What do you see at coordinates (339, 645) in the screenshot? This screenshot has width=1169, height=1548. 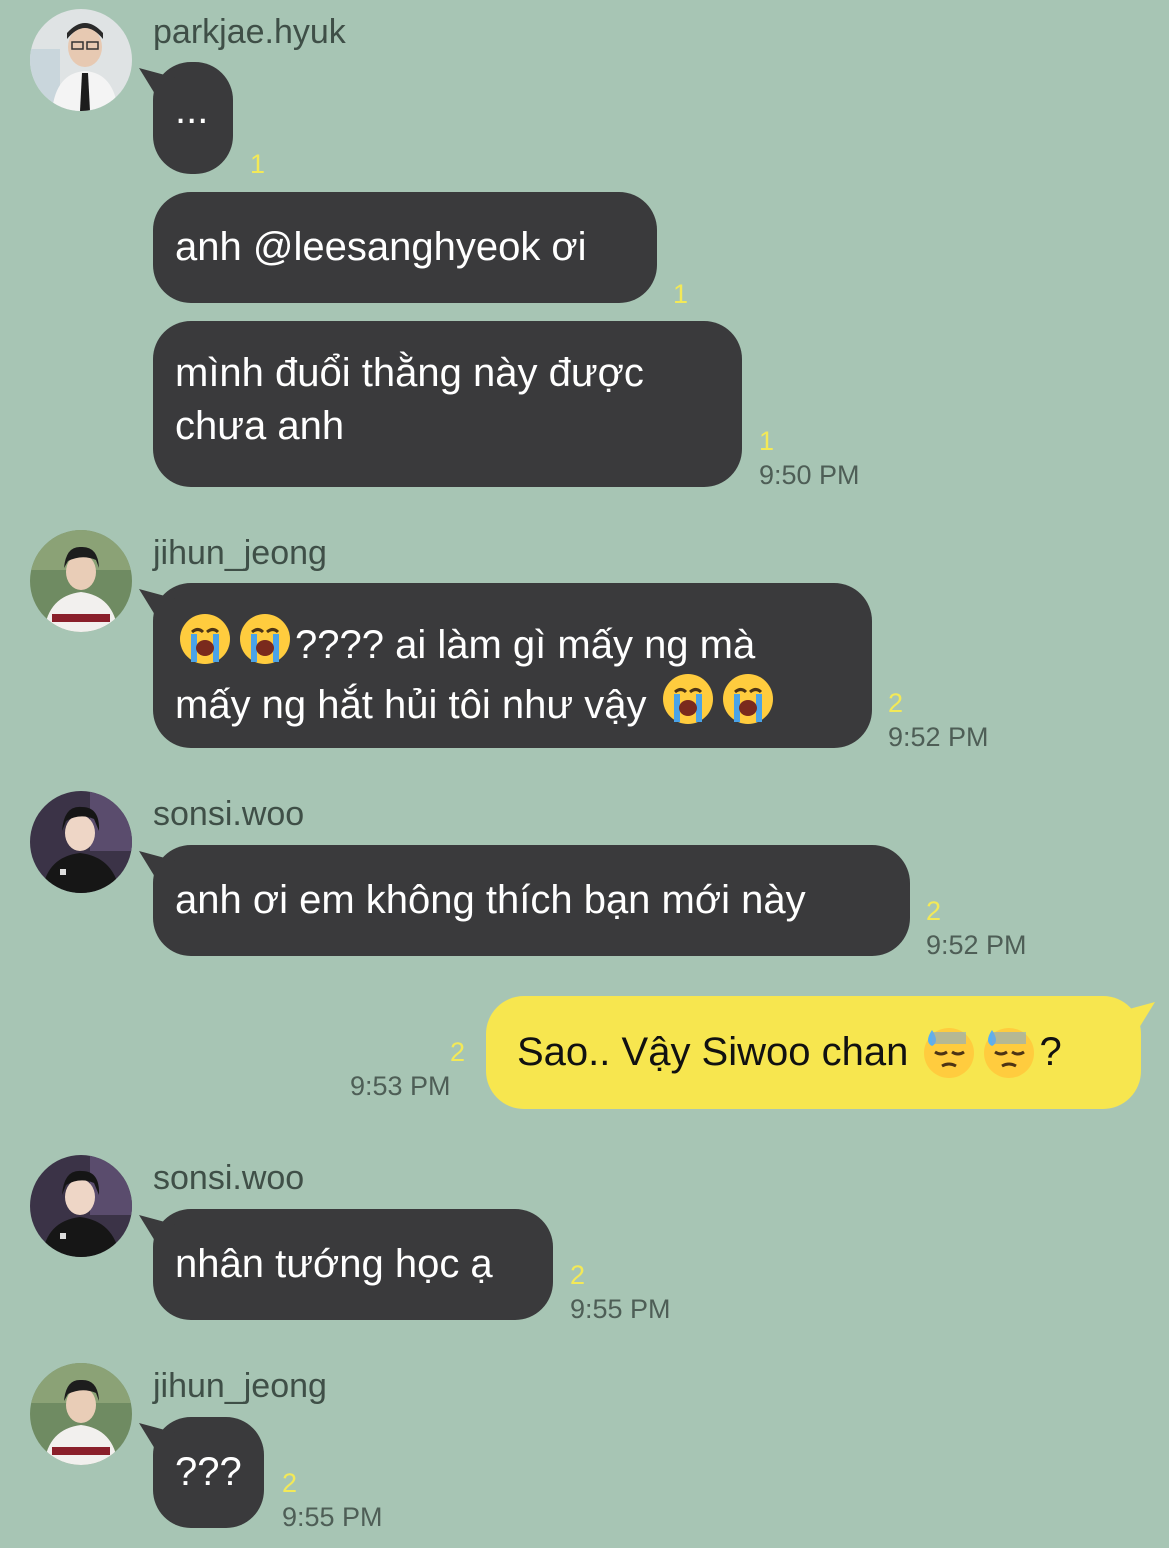 I see `message-text: ????` at bounding box center [339, 645].